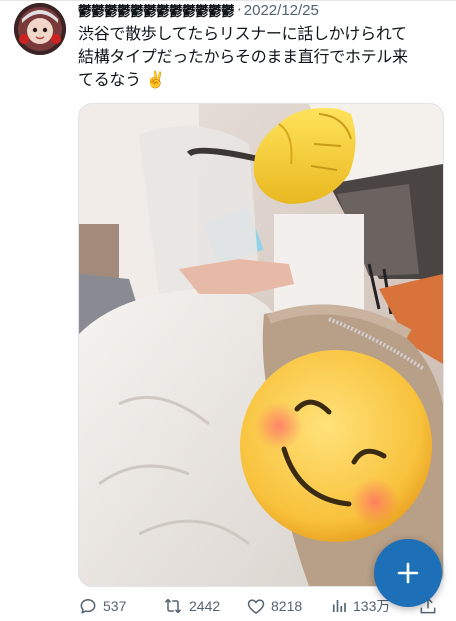  I want to click on tweet-date: 2022/12/25, so click(281, 10).